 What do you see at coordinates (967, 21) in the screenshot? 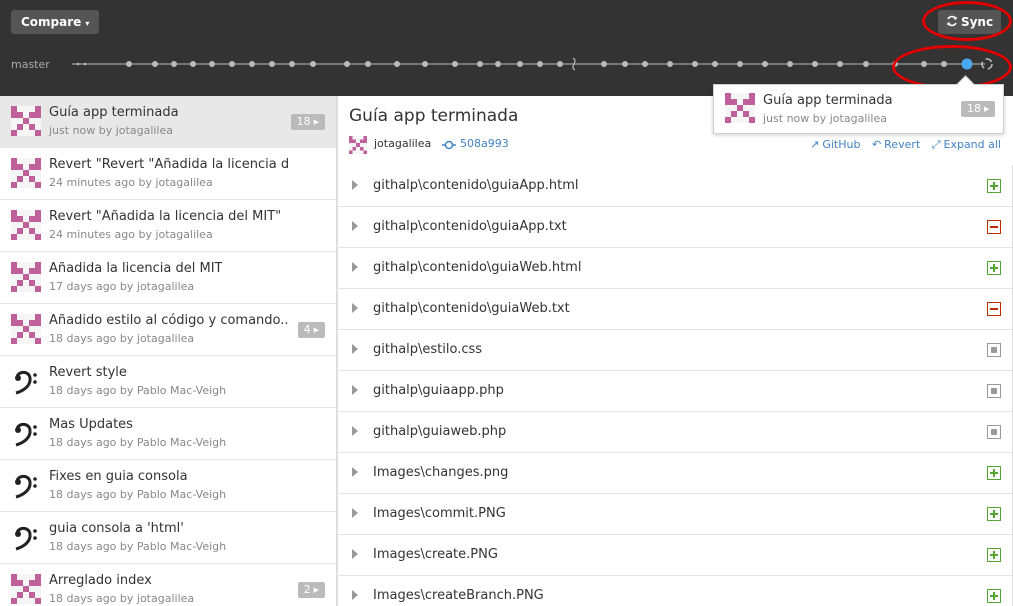
I see `annotation-circle-sync` at bounding box center [967, 21].